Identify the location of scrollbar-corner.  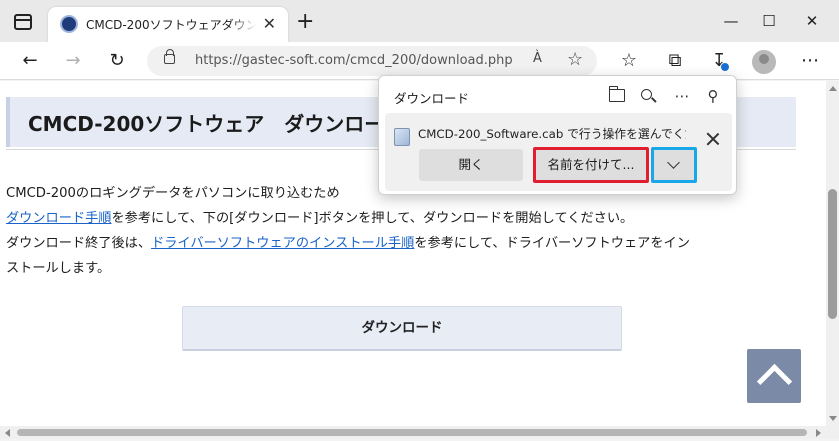
(832, 432).